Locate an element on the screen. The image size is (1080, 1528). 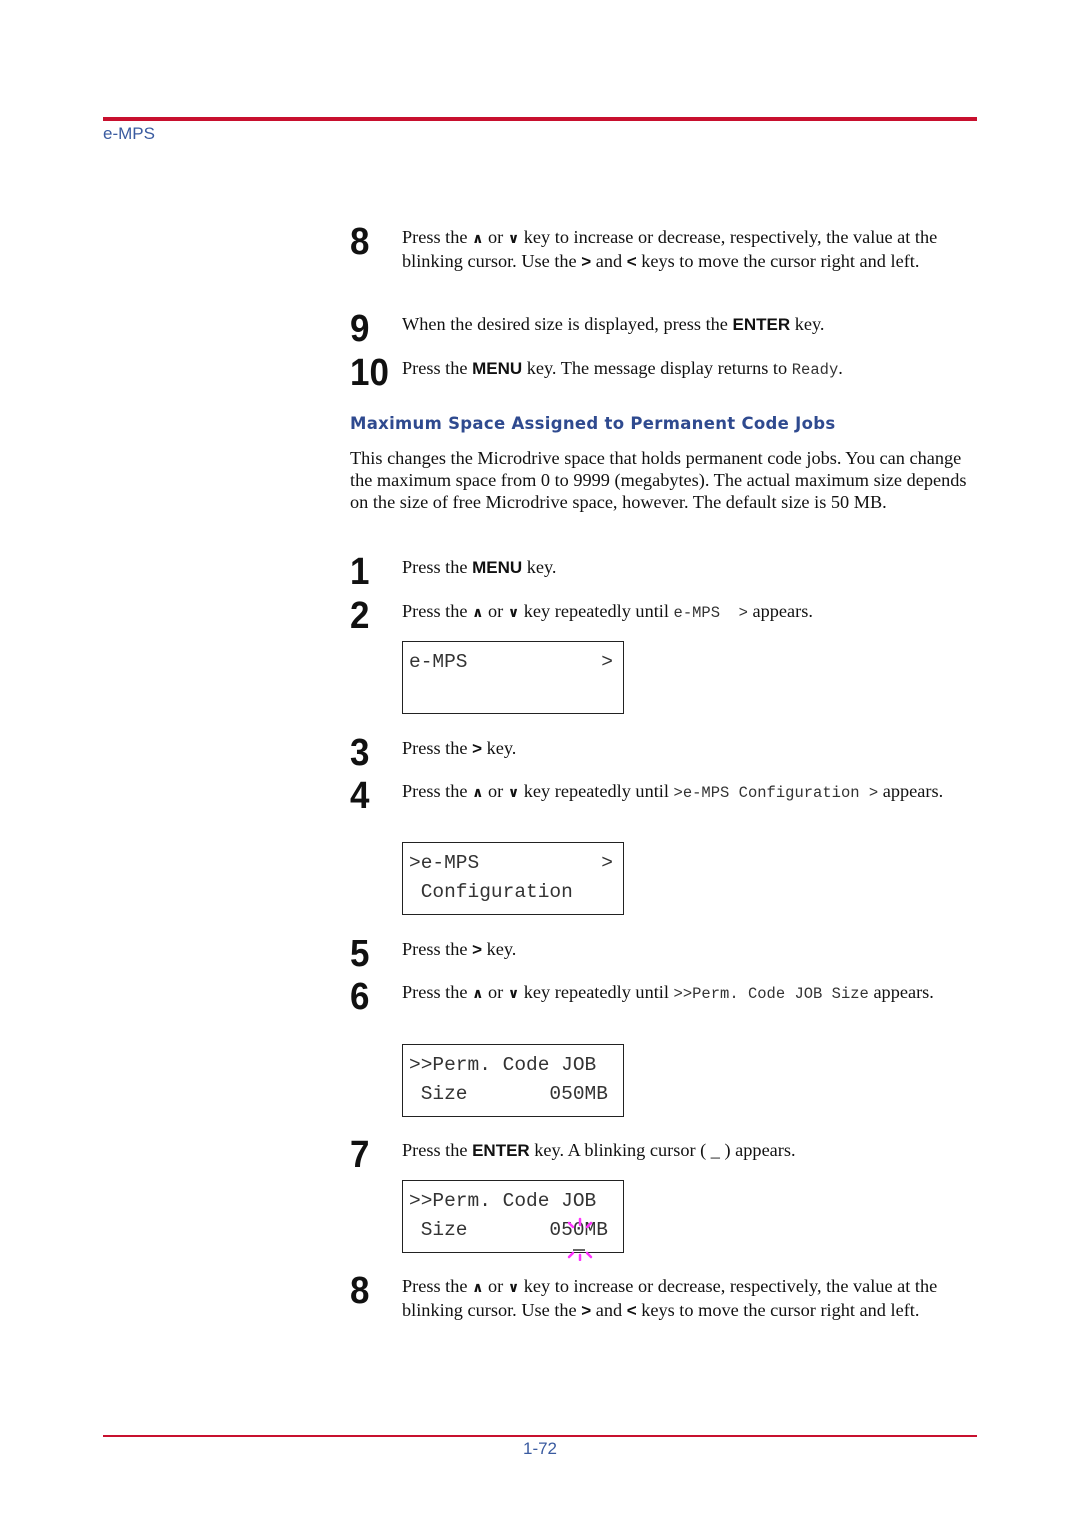
display-message: >e-MPS Configuration > is located at coordinates (776, 793).